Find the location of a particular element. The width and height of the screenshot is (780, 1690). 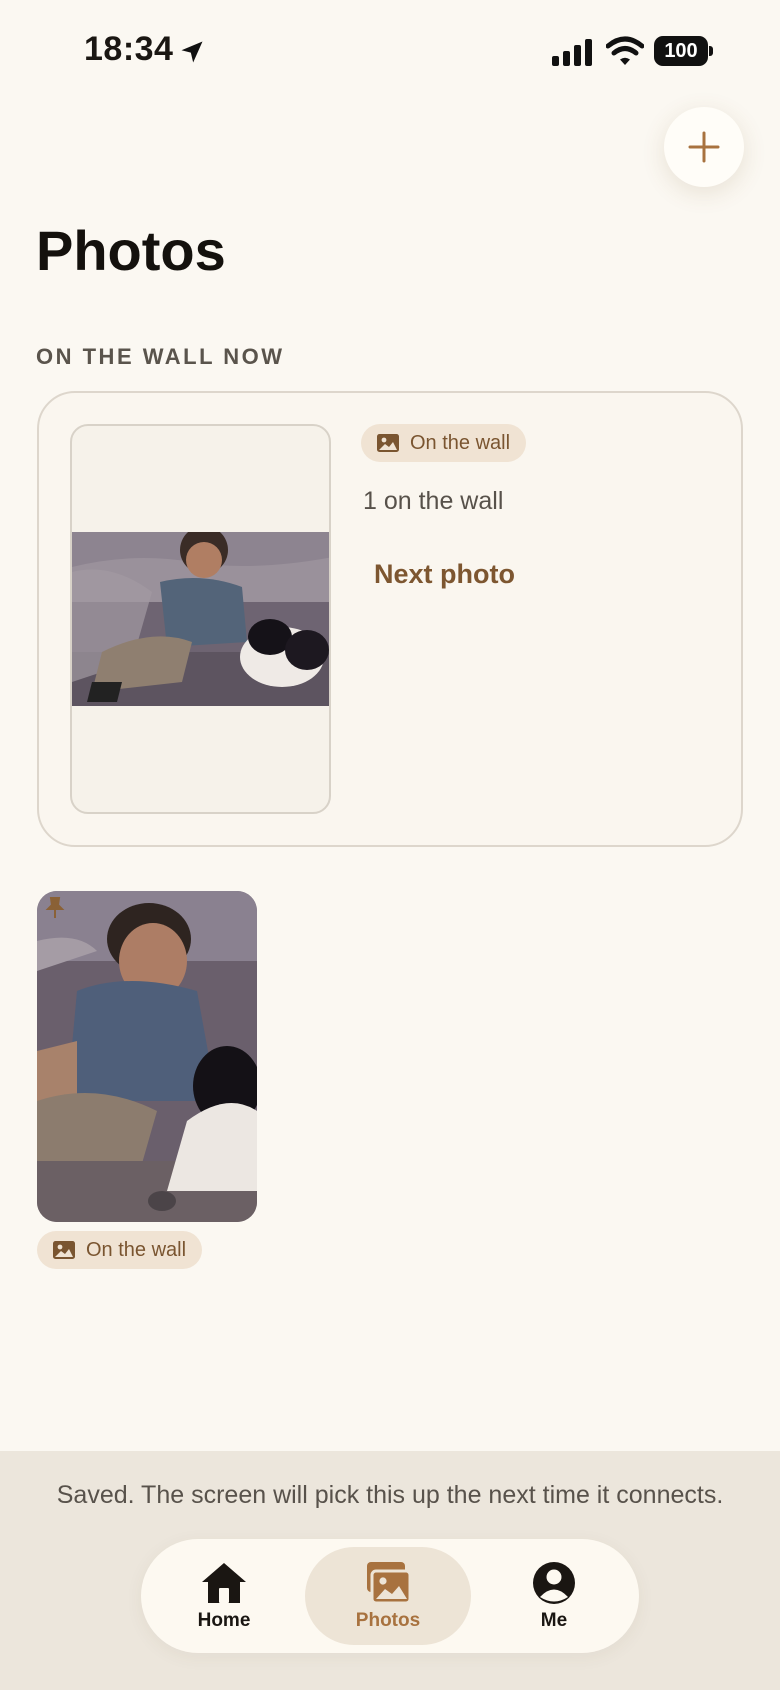

battery-indicator: 100 is located at coordinates (683, 51).